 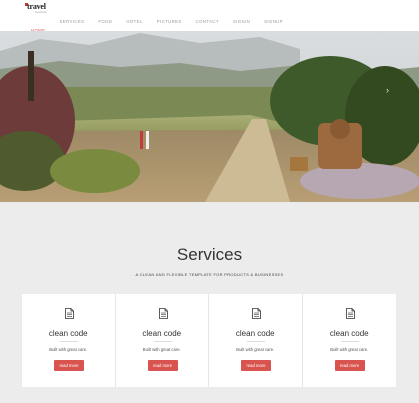 I want to click on hero-next-arrow-icon: ›, so click(x=387, y=90).